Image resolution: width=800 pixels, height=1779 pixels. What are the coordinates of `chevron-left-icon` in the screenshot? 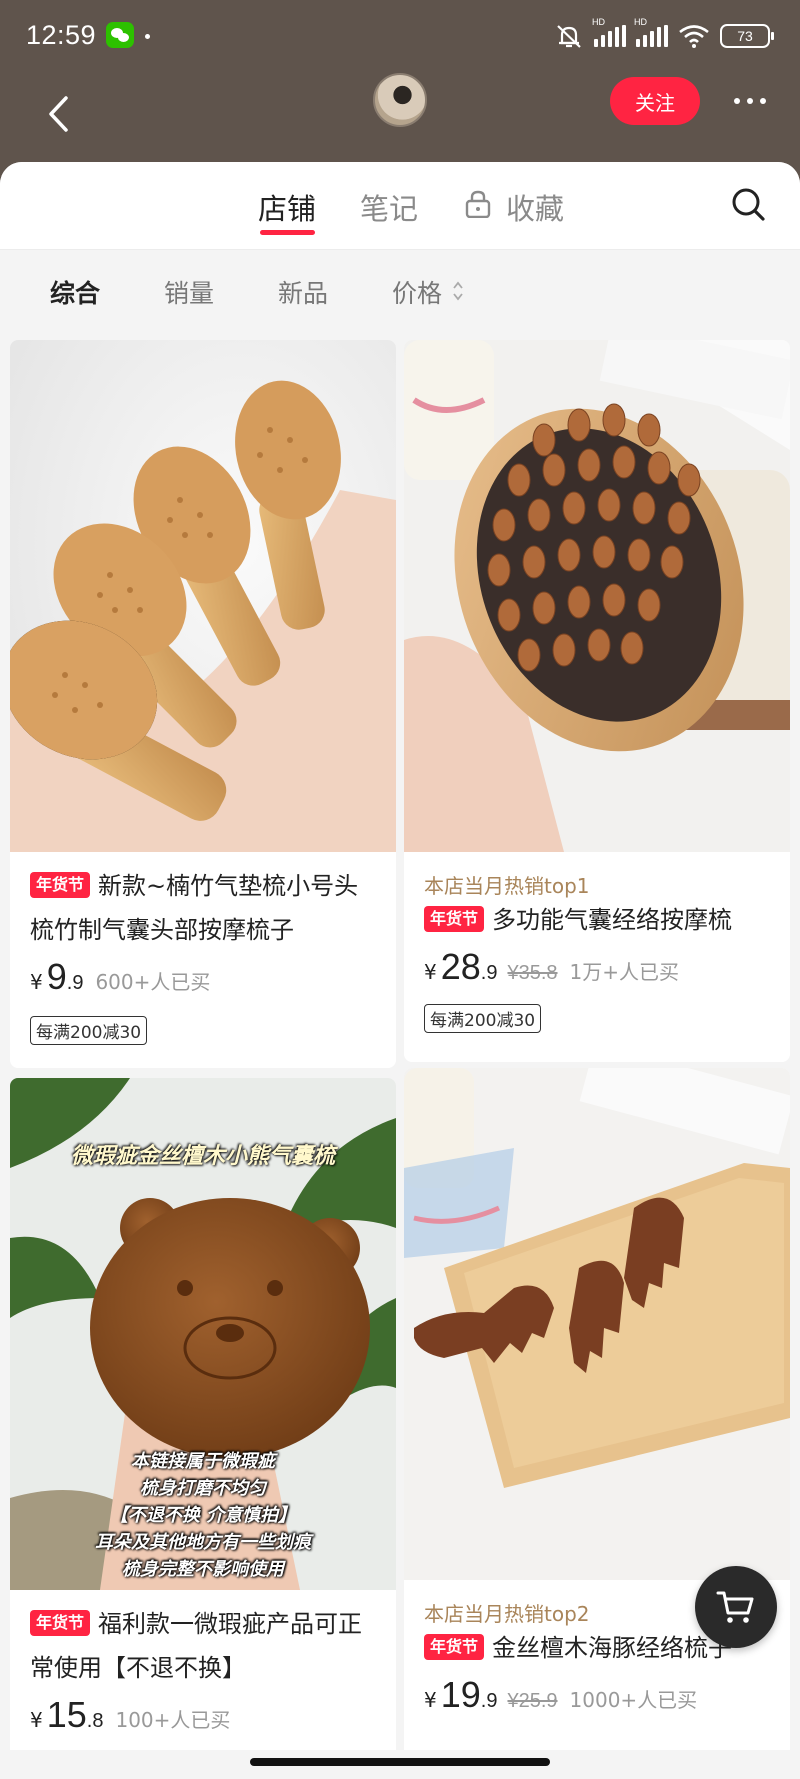 It's located at (58, 114).